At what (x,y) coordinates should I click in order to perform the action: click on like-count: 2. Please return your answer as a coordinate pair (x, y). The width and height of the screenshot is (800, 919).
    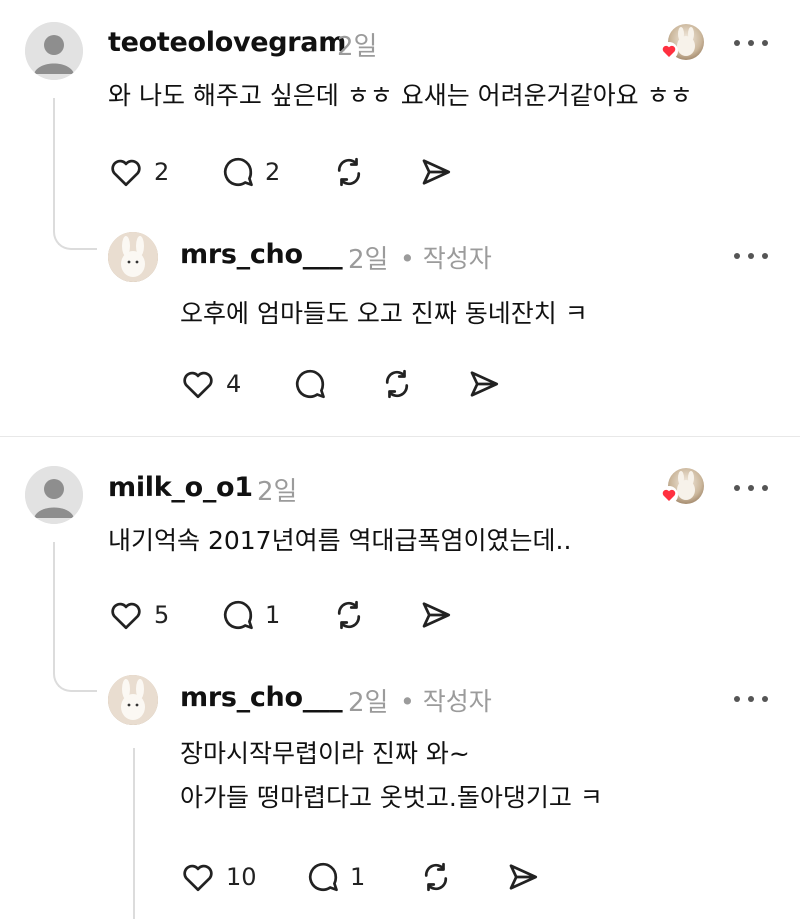
    Looking at the image, I should click on (162, 172).